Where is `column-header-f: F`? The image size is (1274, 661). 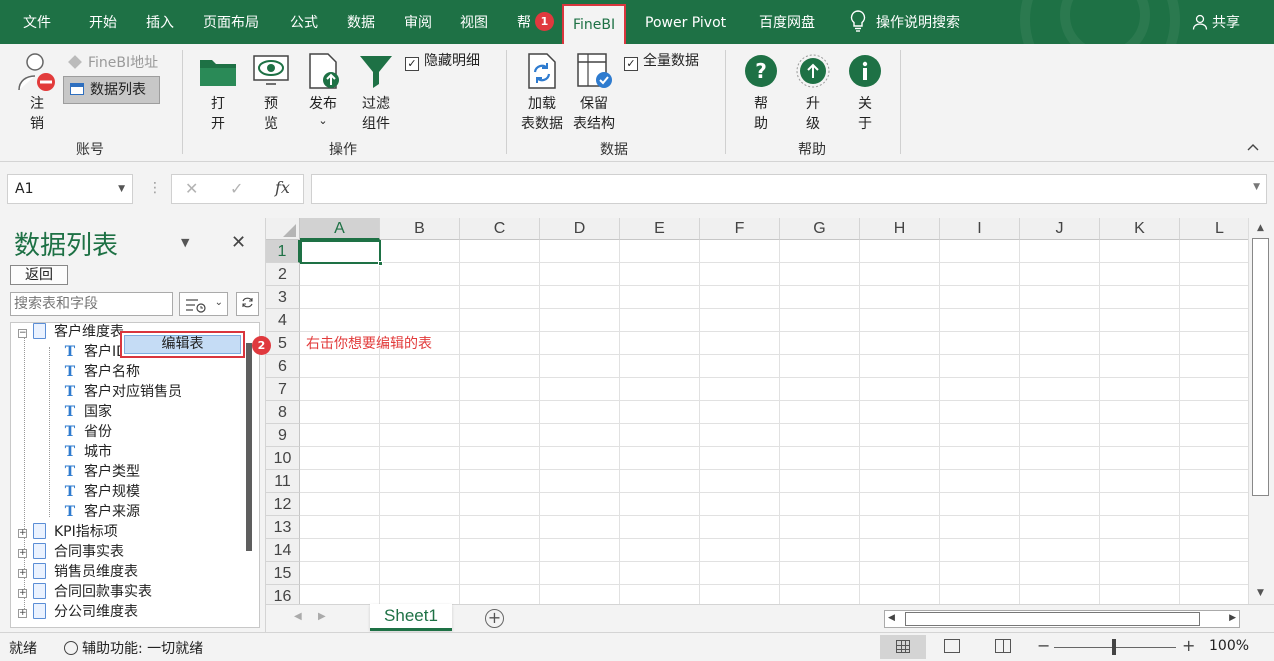 column-header-f: F is located at coordinates (740, 229).